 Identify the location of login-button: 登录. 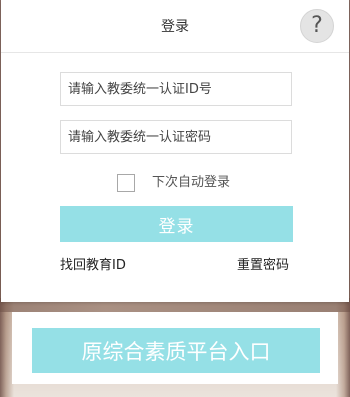
(176, 224).